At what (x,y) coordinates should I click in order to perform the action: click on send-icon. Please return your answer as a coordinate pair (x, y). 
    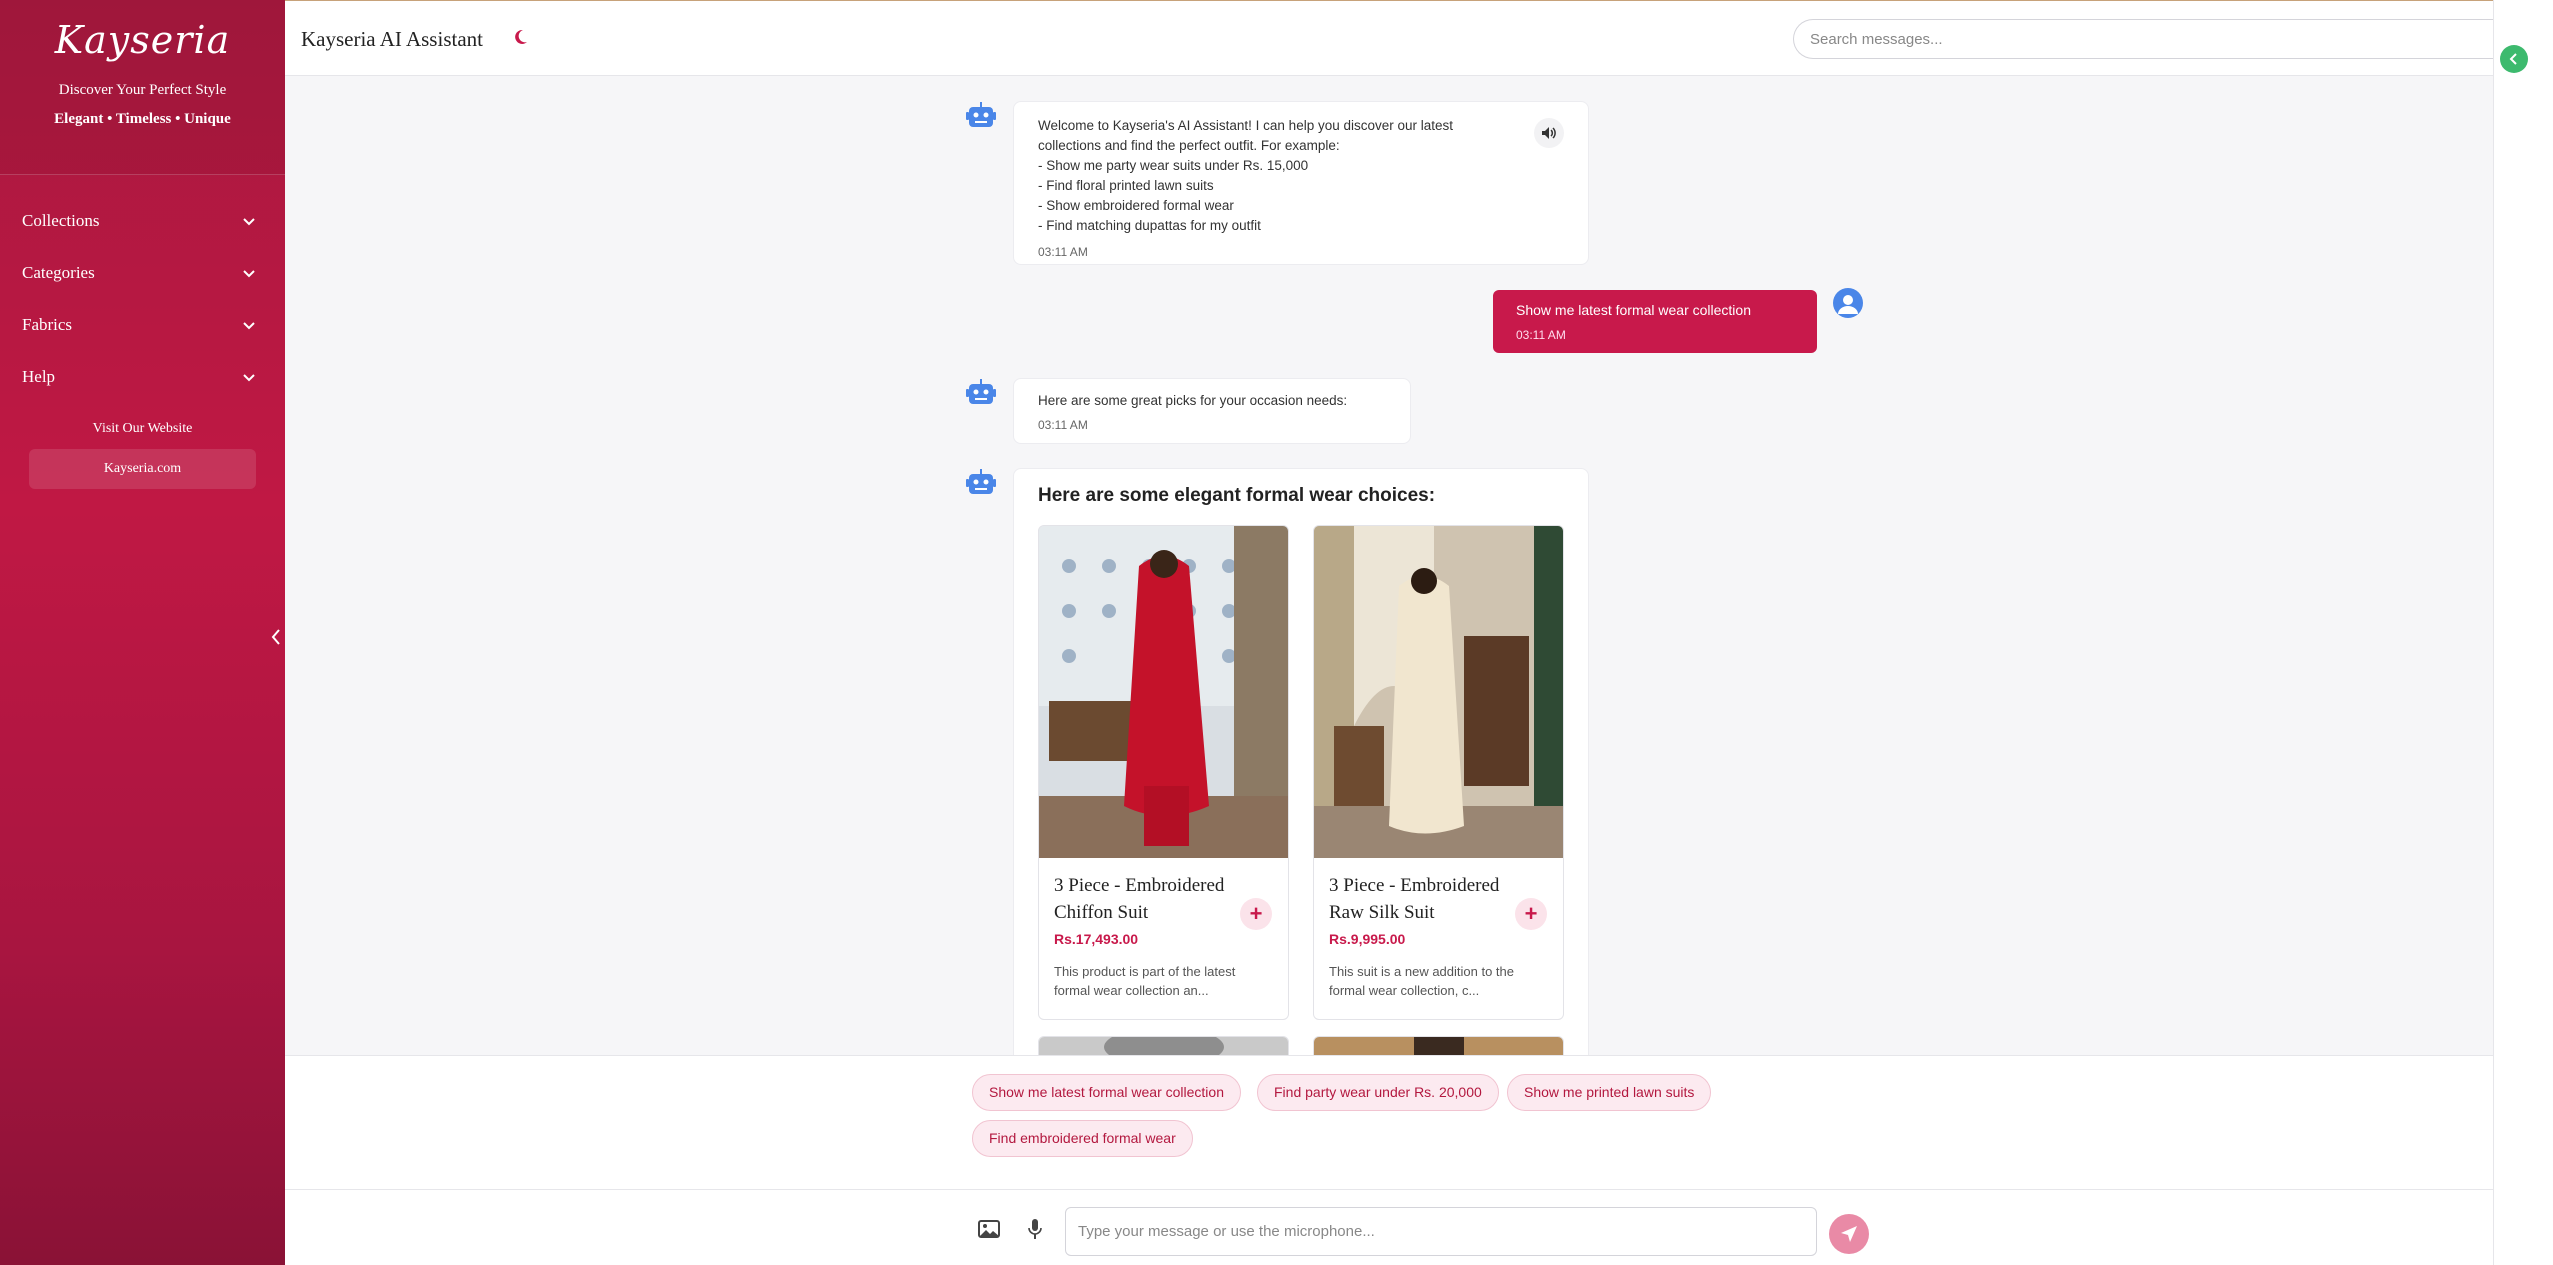
    Looking at the image, I should click on (1849, 1234).